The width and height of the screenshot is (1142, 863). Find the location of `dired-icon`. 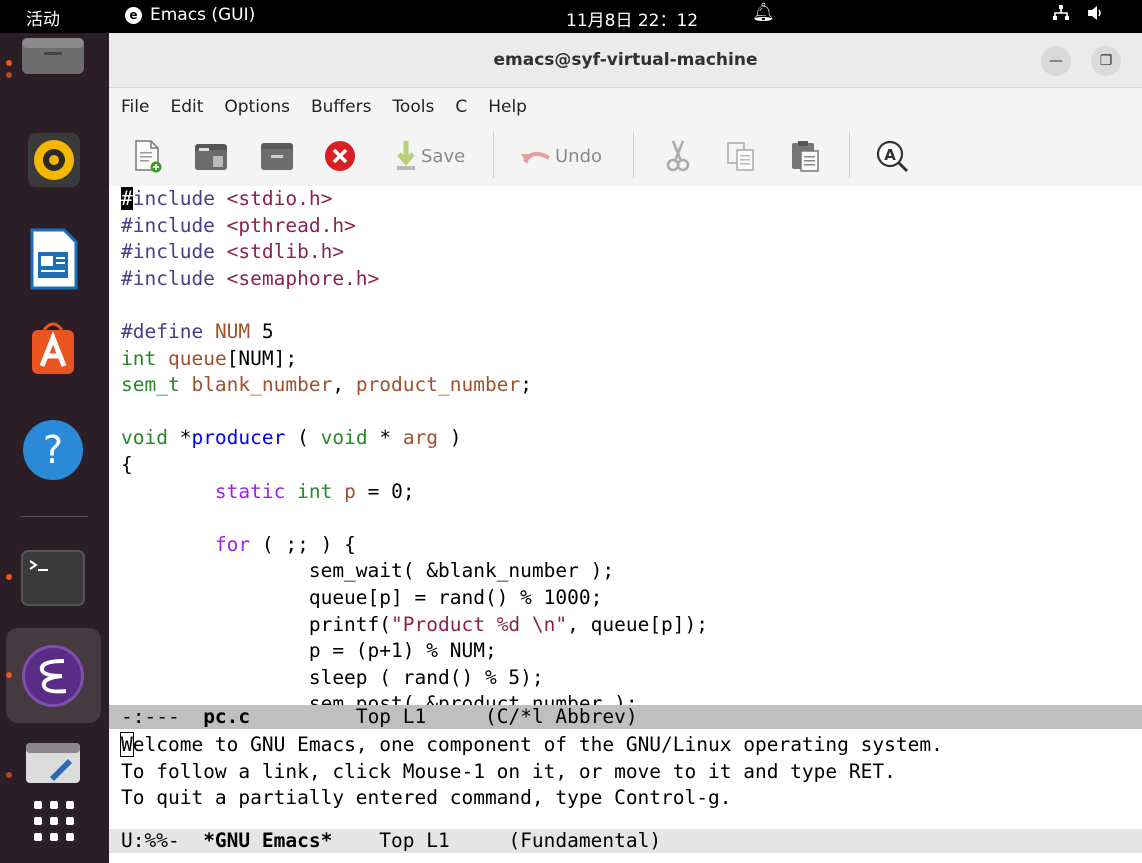

dired-icon is located at coordinates (277, 156).